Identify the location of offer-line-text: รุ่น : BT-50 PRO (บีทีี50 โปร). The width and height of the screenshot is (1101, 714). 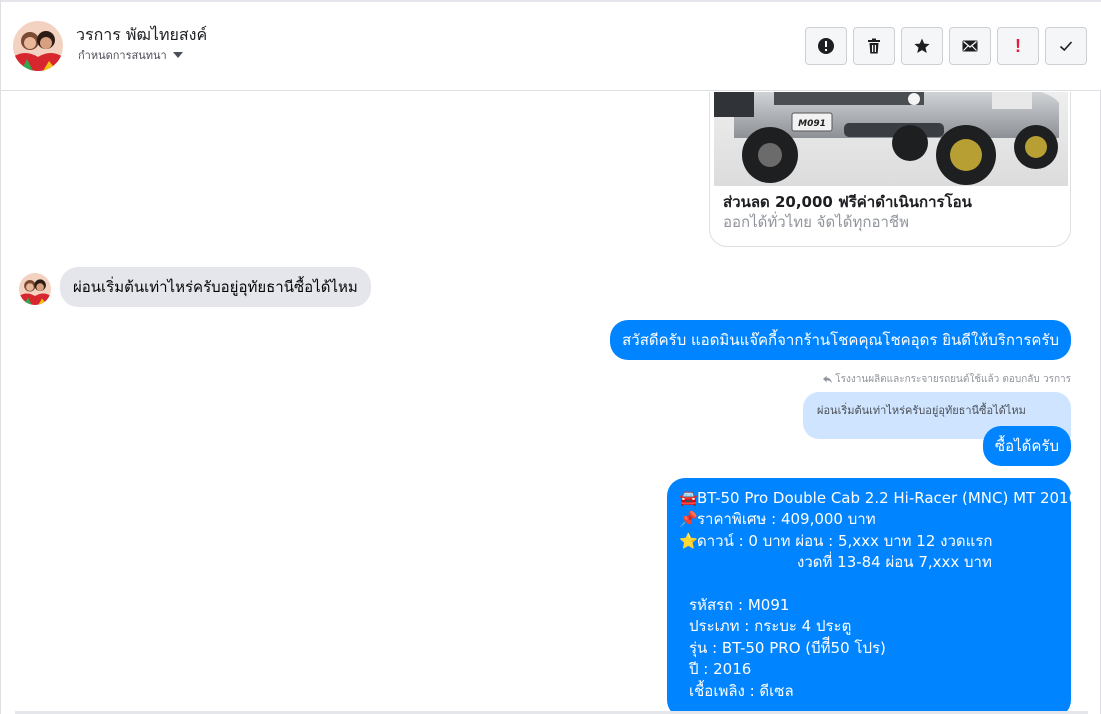
(787, 647).